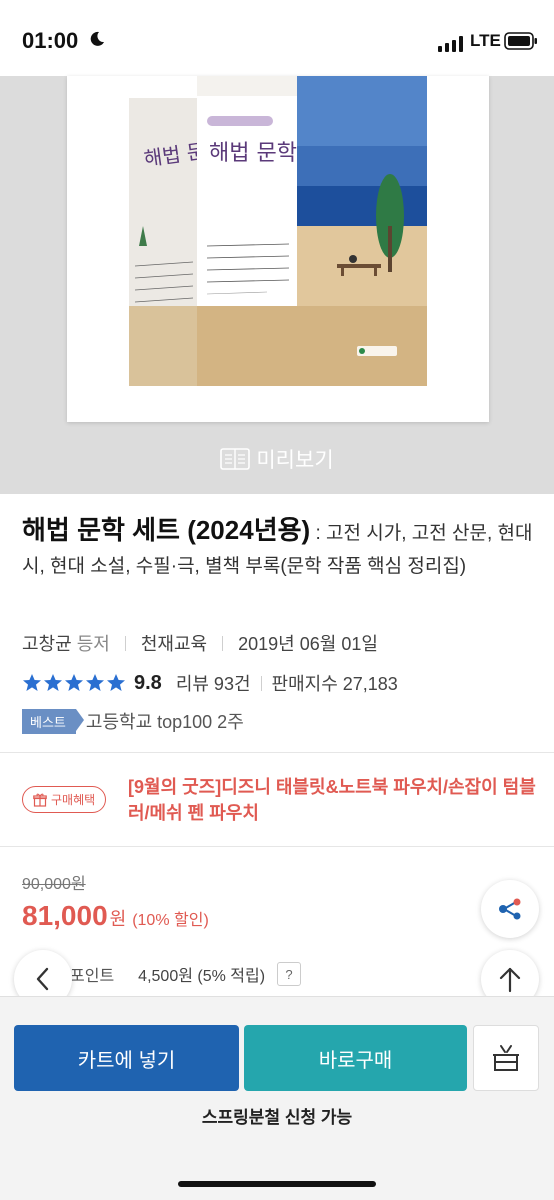  I want to click on add-to-cart-button: 카트에 넣기, so click(126, 1058).